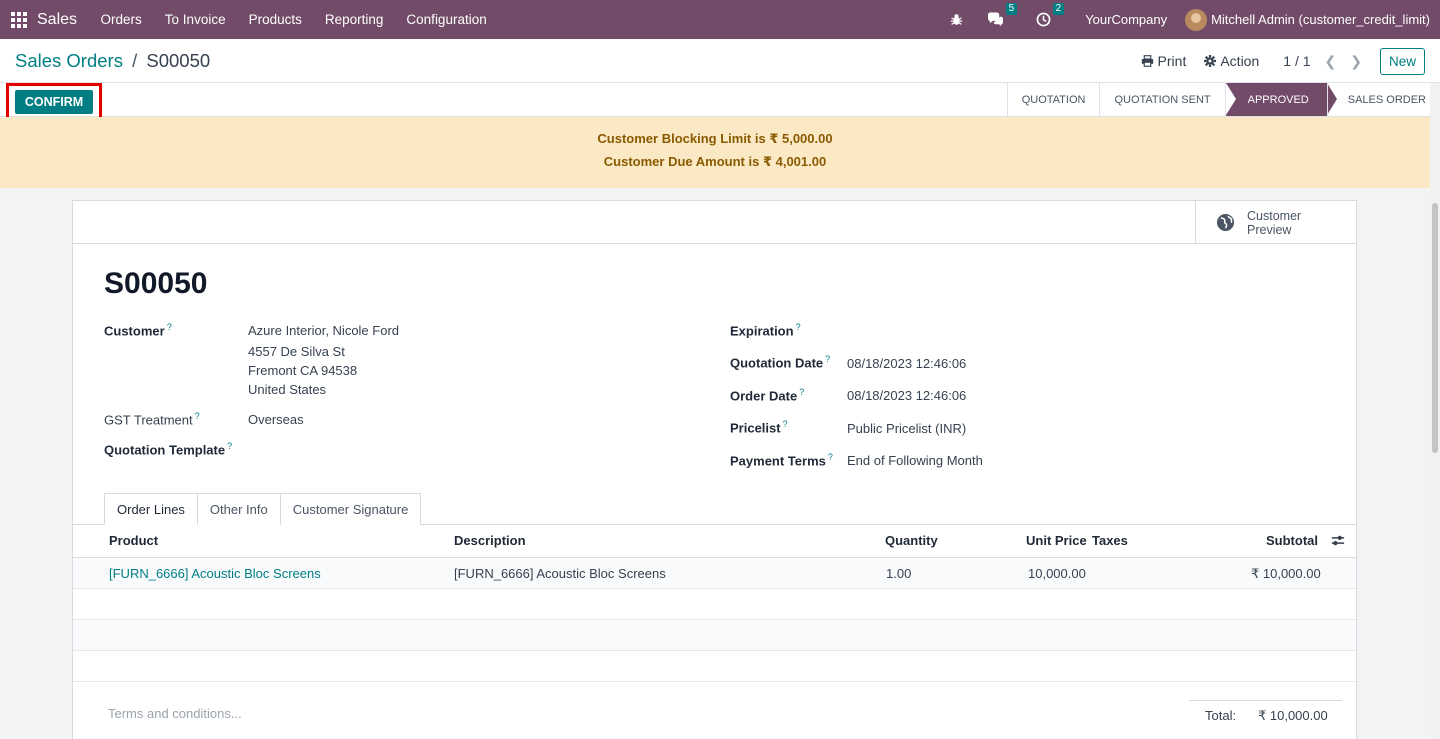 The height and width of the screenshot is (739, 1440). Describe the element at coordinates (898, 573) in the screenshot. I see `row-quantity: 1.00` at that location.